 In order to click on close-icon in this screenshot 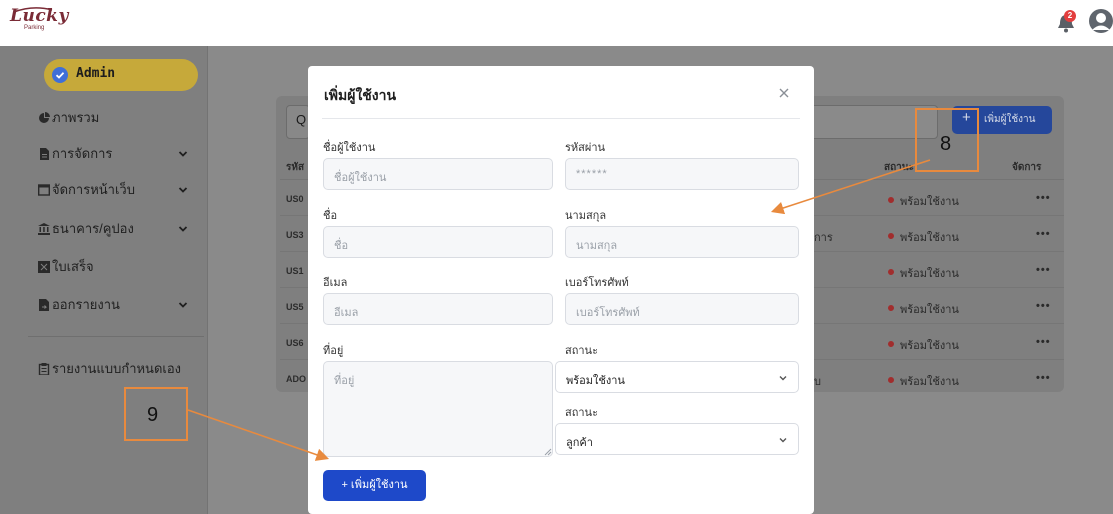, I will do `click(784, 93)`.